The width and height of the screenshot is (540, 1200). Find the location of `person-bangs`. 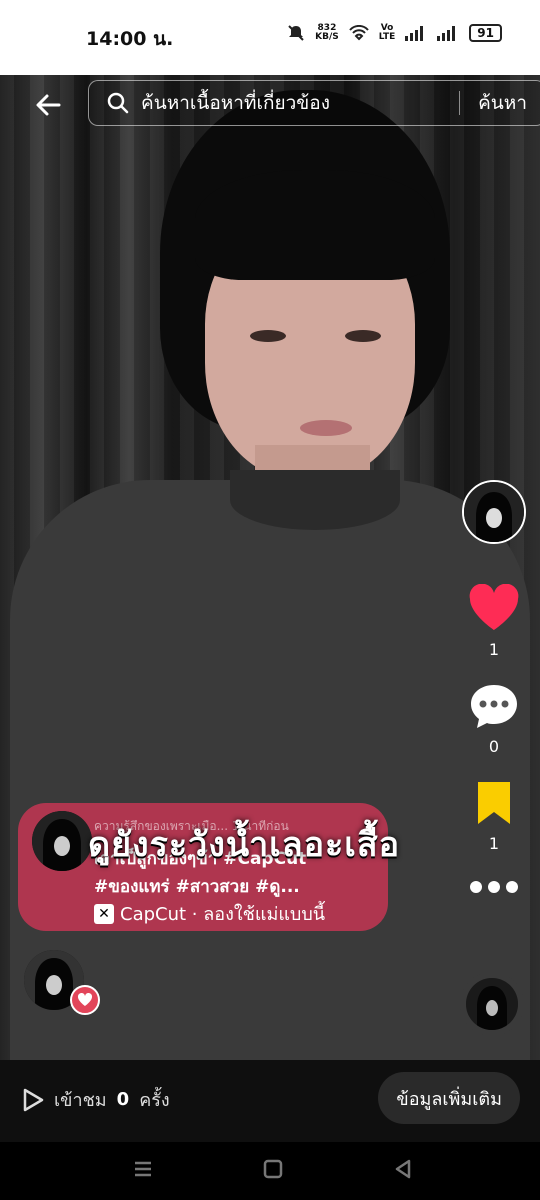

person-bangs is located at coordinates (315, 225).